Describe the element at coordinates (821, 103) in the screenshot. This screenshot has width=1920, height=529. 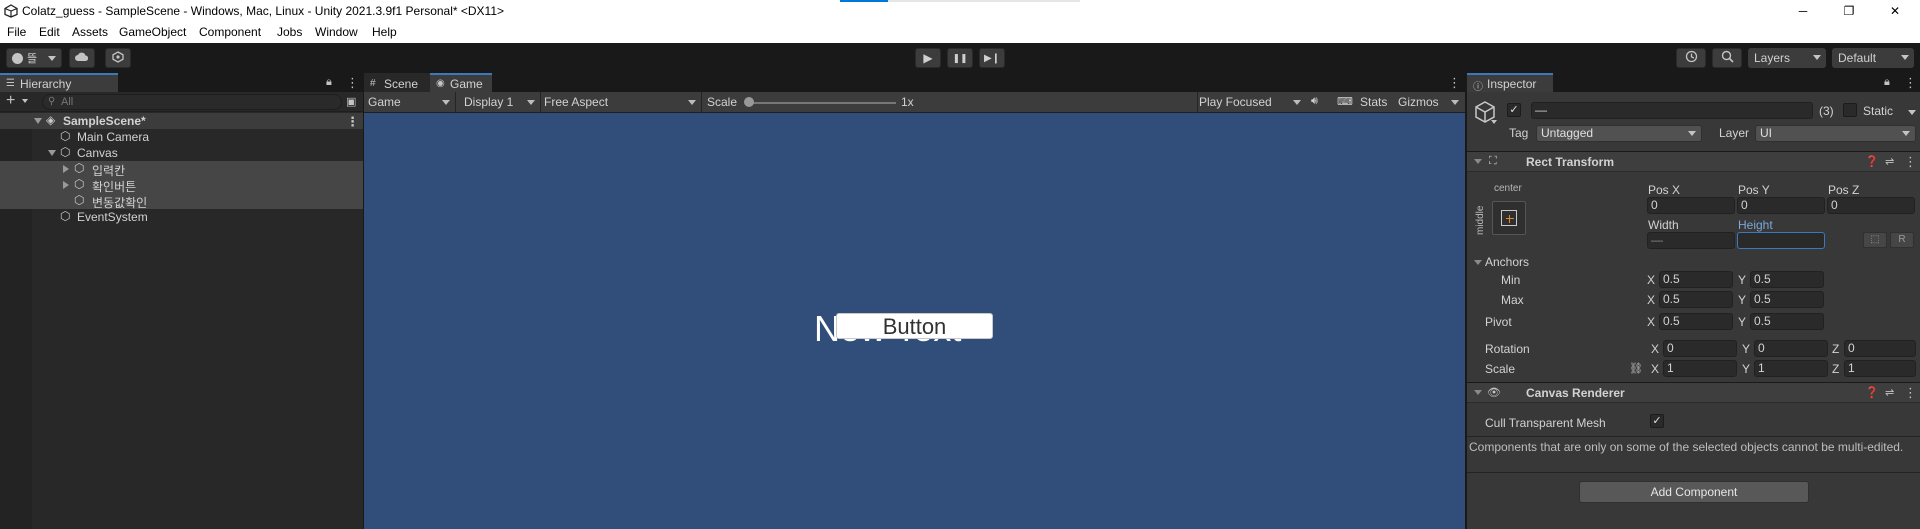
I see `scale-slider-track` at that location.